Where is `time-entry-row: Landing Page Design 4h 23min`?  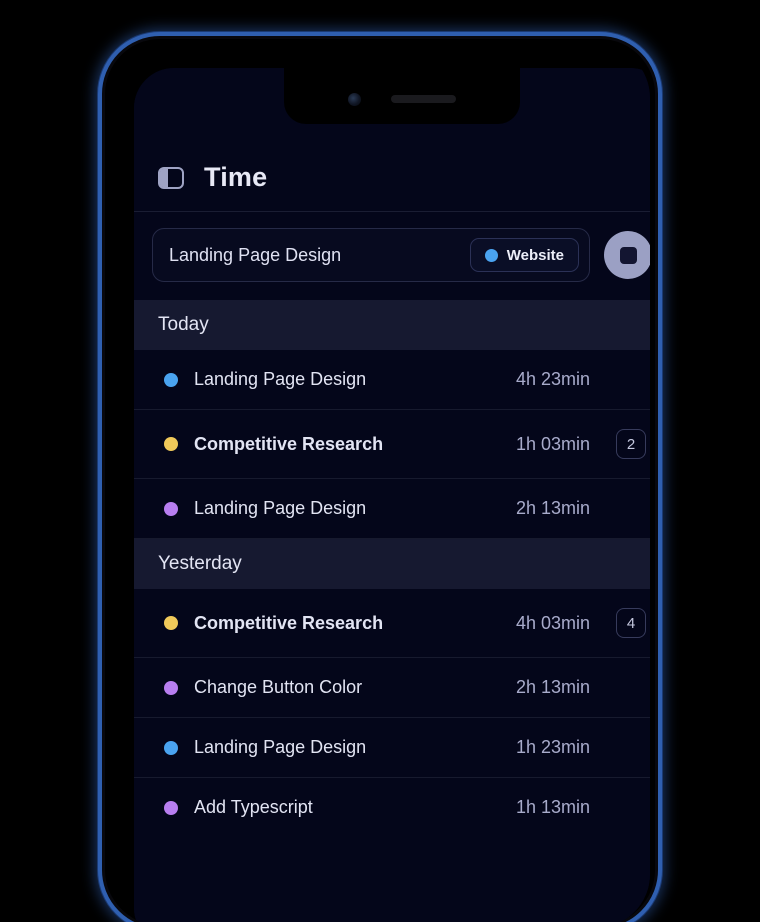 time-entry-row: Landing Page Design 4h 23min is located at coordinates (392, 380).